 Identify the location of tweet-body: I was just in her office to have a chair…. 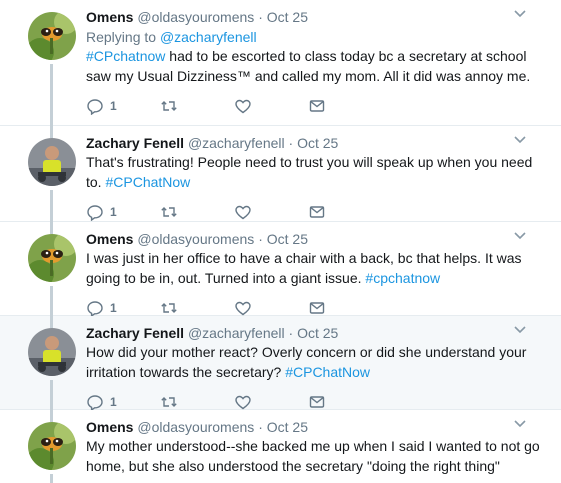
(304, 268).